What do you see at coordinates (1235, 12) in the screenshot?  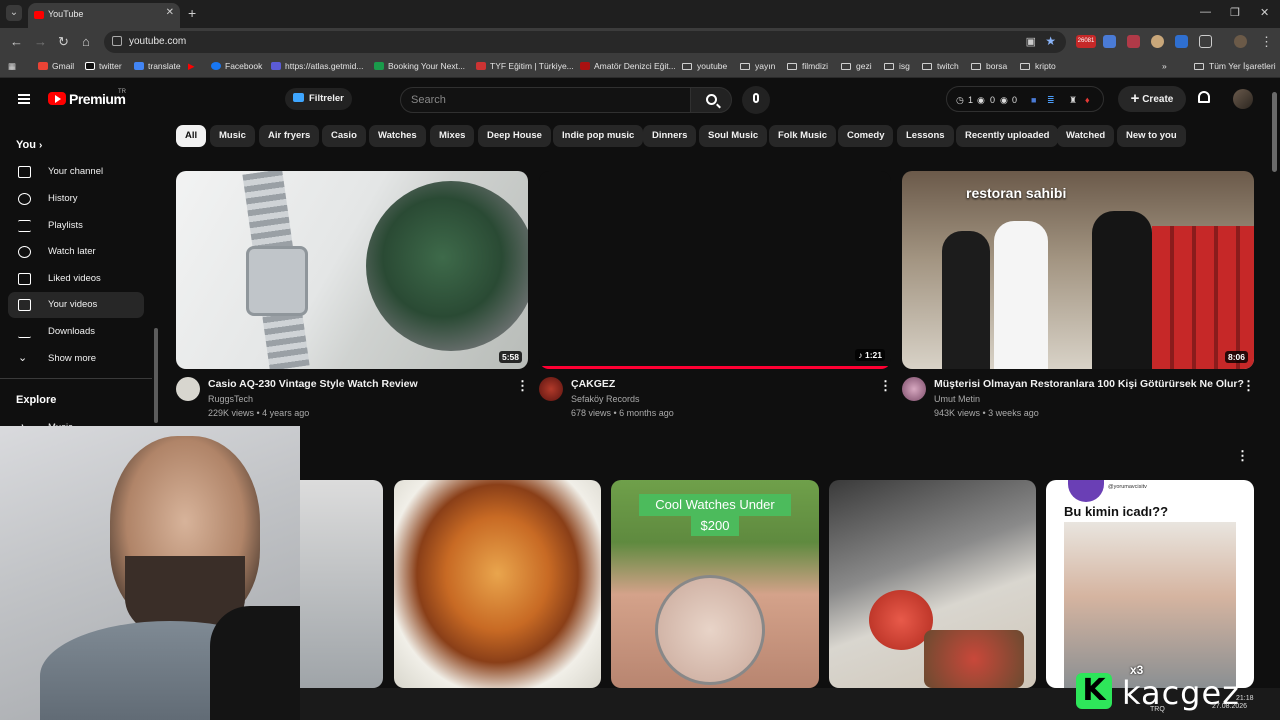 I see `restore-icon: ❐` at bounding box center [1235, 12].